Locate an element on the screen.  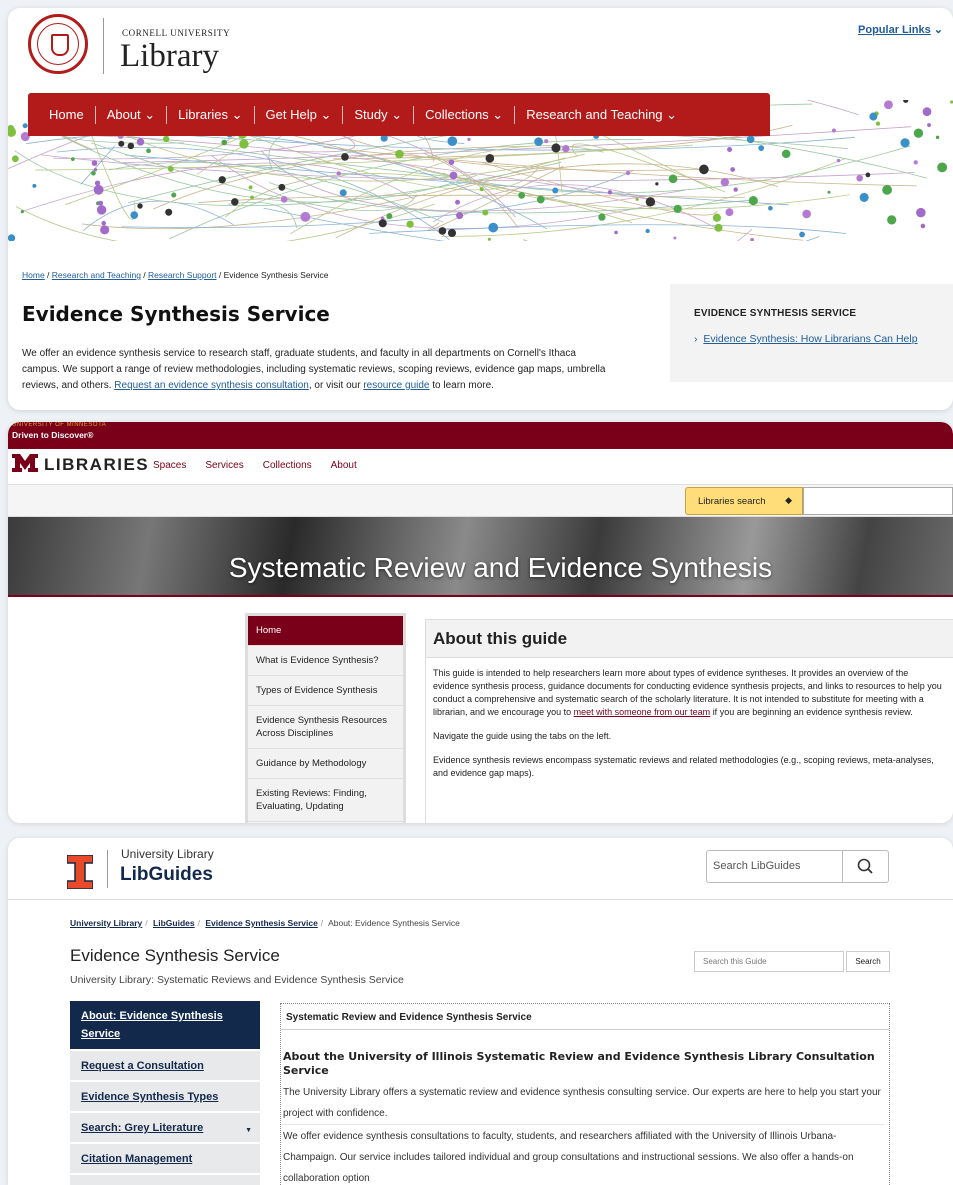
nav-collections: Collections is located at coordinates (287, 465).